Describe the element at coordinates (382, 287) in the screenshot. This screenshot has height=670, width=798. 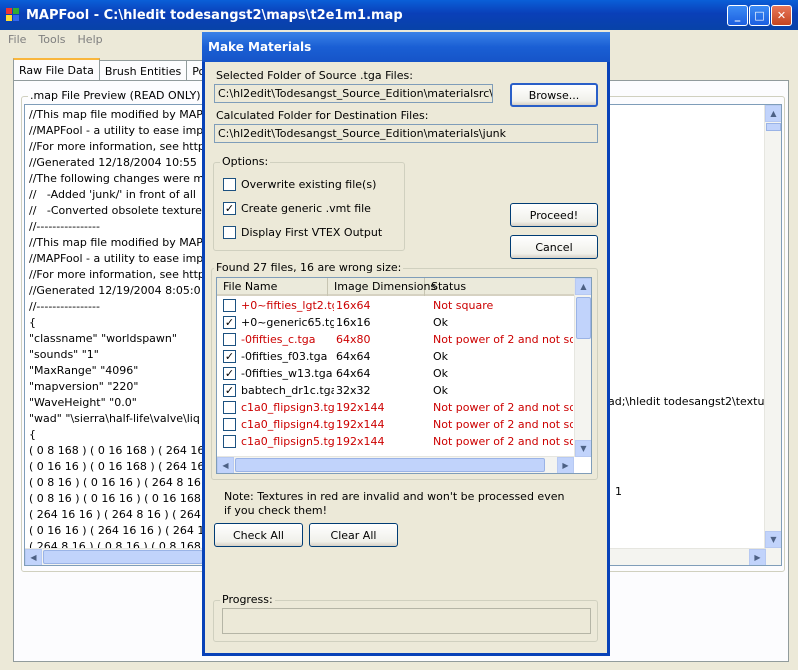
I see `col-image-dimensions: Image Dimensions` at that location.